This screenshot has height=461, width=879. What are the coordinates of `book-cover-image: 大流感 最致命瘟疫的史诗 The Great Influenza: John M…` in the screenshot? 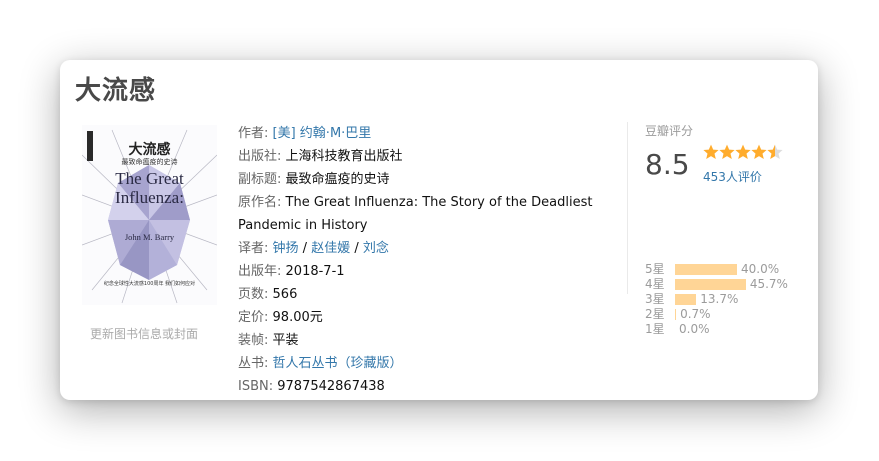 It's located at (149, 215).